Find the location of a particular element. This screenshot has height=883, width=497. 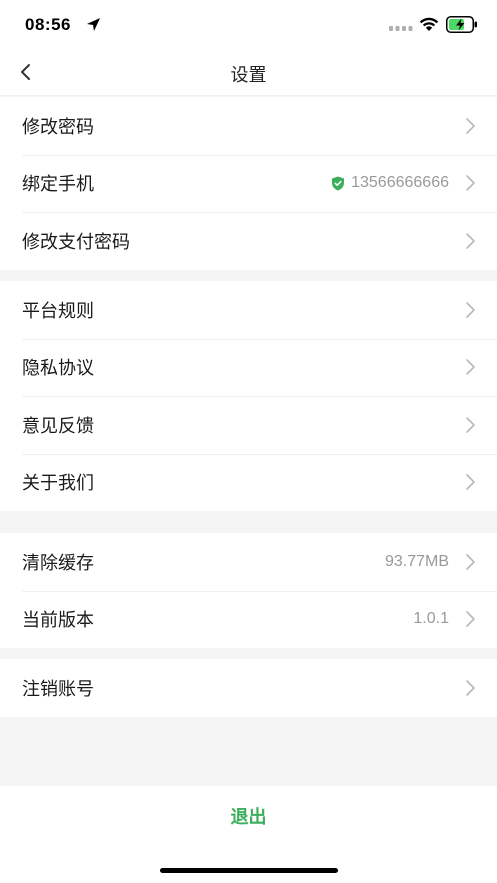

cache-size-value: 93.77MB is located at coordinates (416, 561).